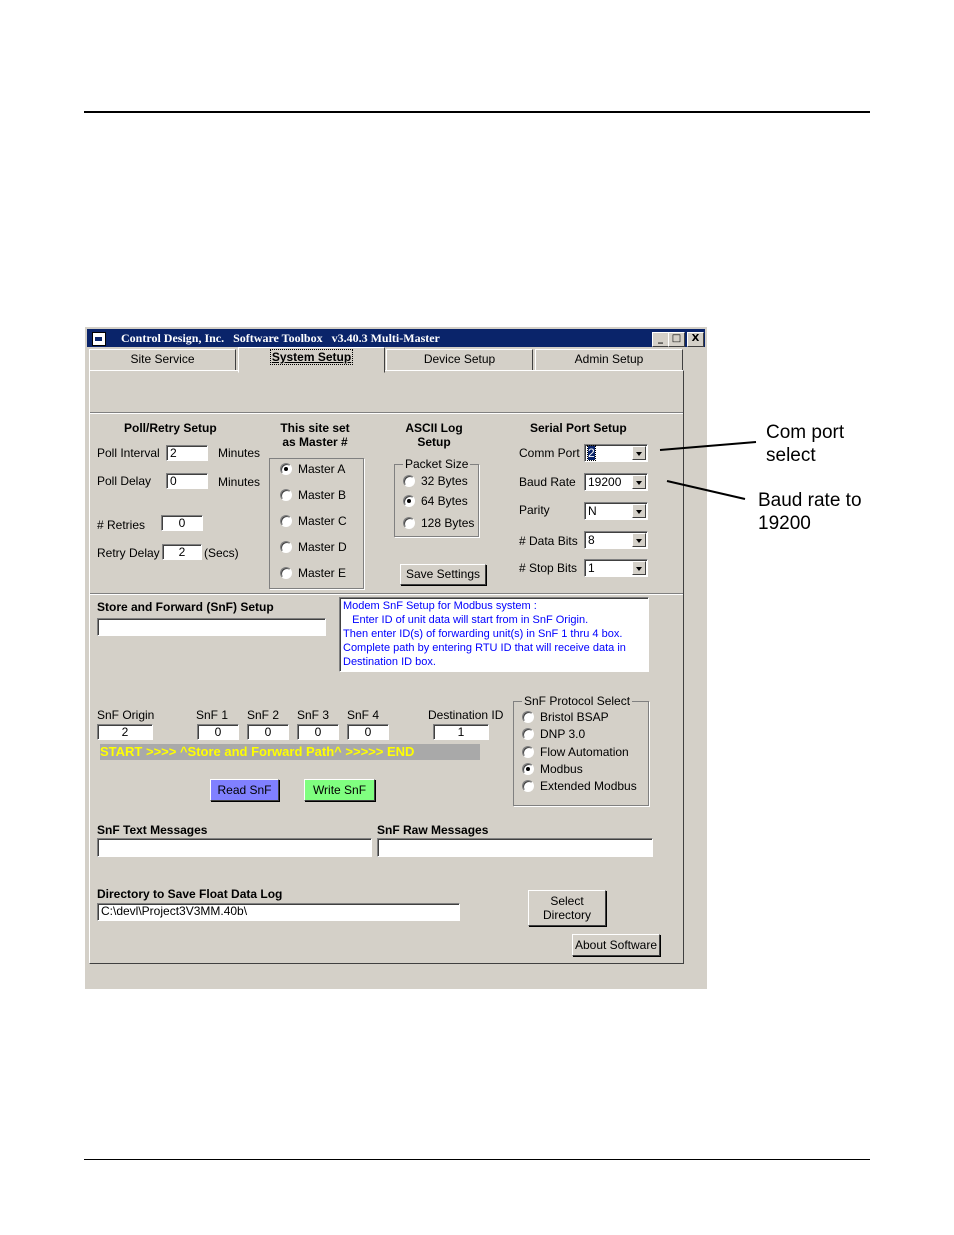  Describe the element at coordinates (311, 357) in the screenshot. I see `tab-label: System Setup` at that location.